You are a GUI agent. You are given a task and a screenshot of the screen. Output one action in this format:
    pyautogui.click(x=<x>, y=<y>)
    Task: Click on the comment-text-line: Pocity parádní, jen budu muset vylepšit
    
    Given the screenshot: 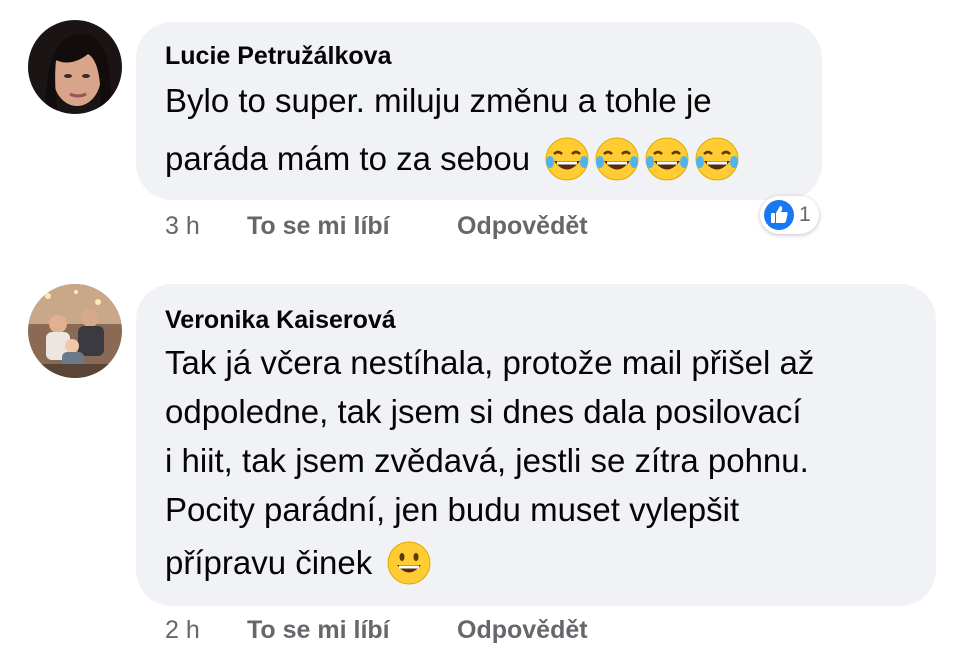 What is the action you would take?
    pyautogui.click(x=452, y=510)
    